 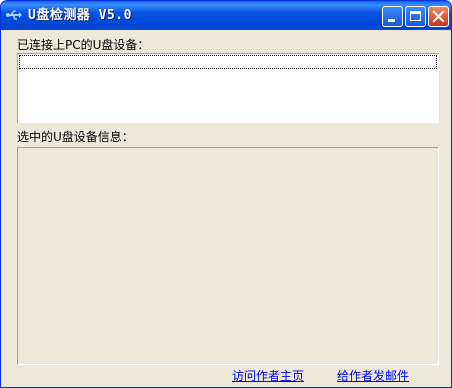 I want to click on homepage-link: 访问作者主页, so click(x=268, y=376).